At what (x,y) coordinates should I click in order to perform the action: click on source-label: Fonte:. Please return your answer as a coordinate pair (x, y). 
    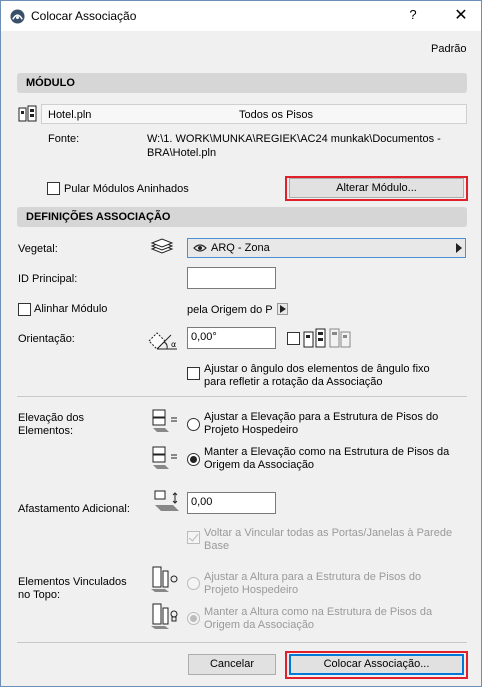
    Looking at the image, I should click on (64, 139).